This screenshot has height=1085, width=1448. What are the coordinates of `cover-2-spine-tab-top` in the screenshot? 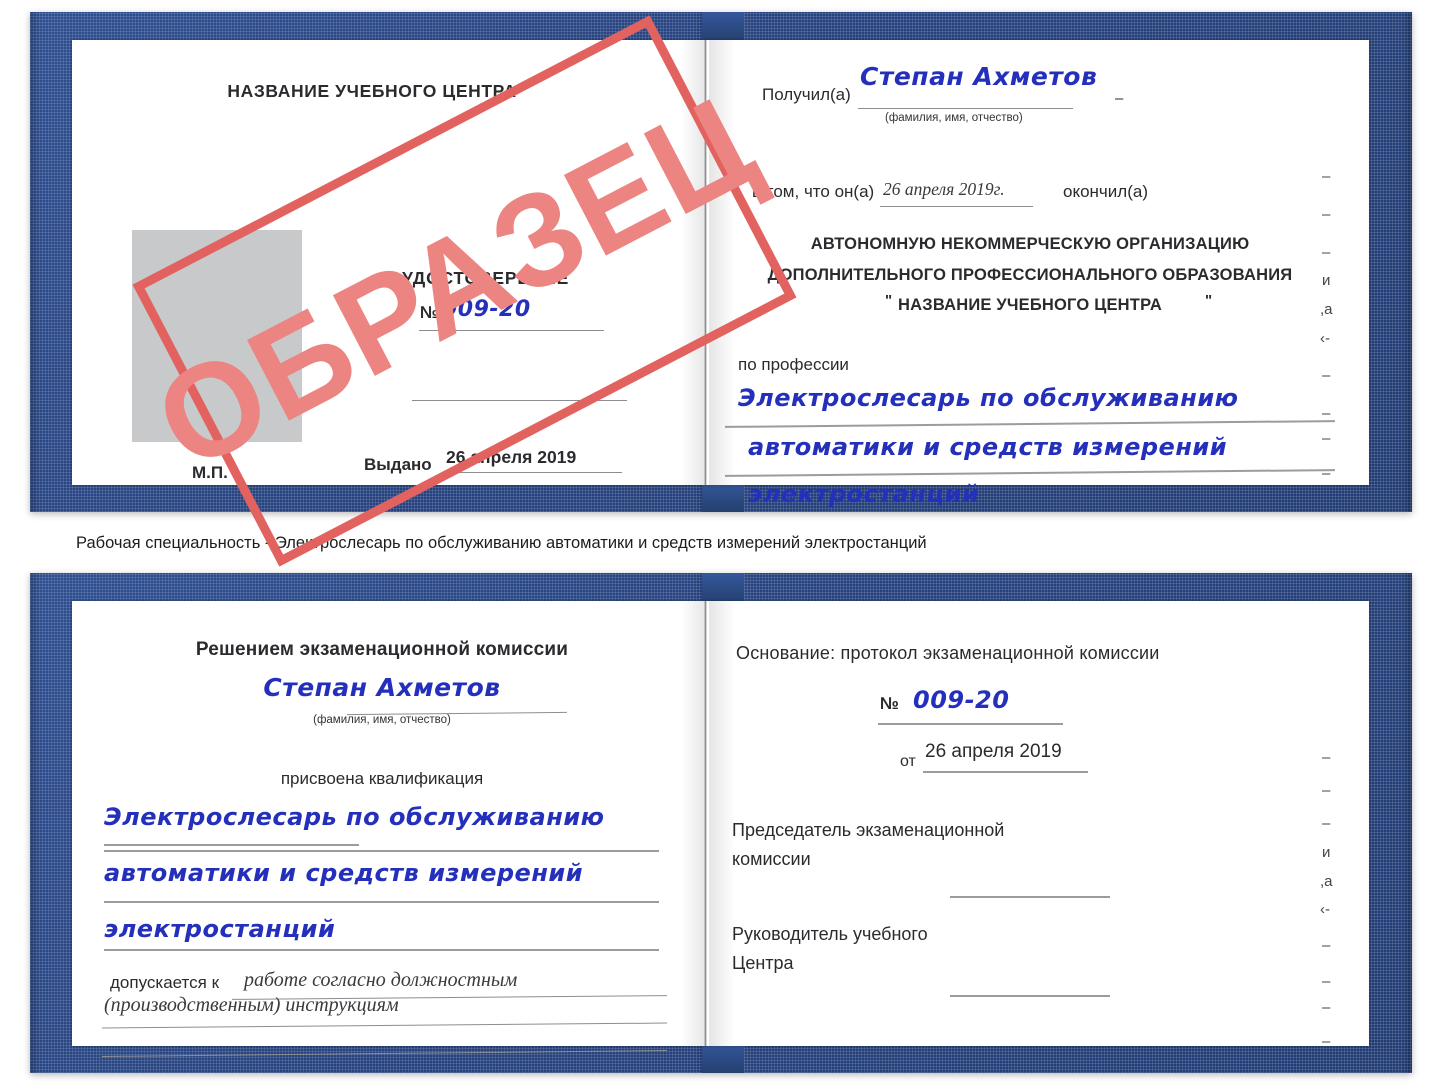 It's located at (723, 588).